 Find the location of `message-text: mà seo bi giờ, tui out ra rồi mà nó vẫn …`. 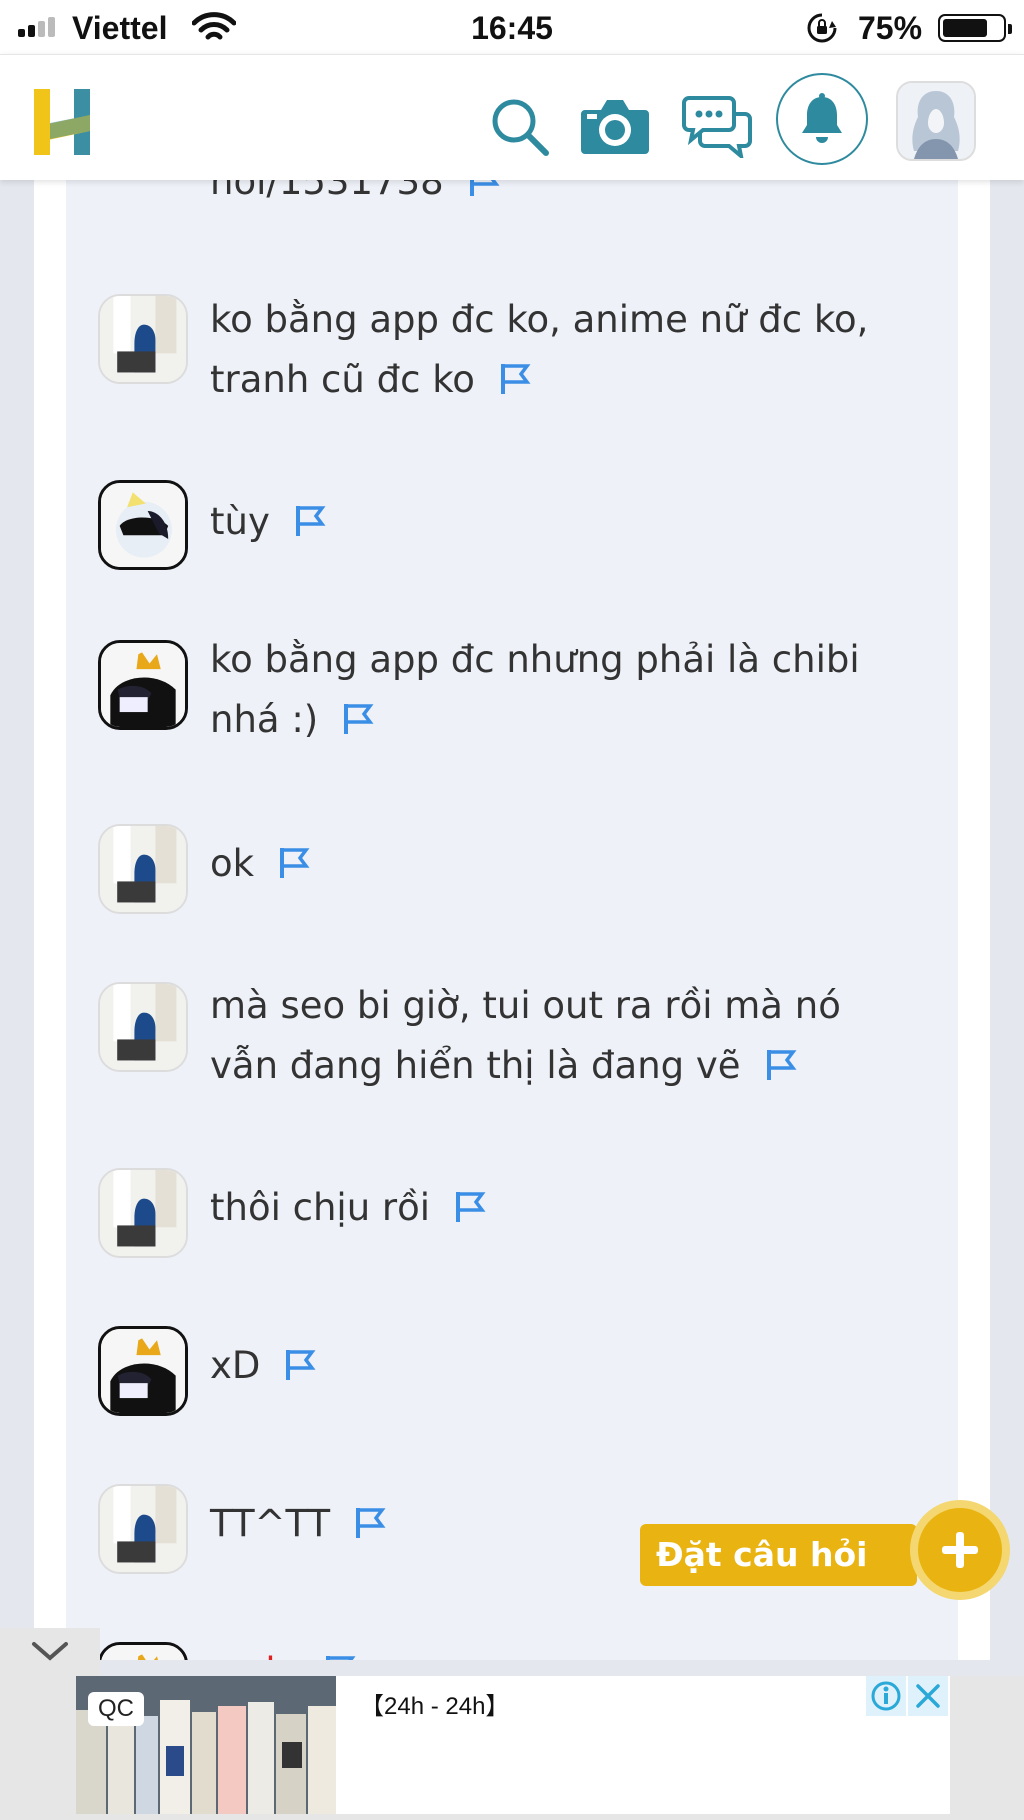

message-text: mà seo bi giờ, tui out ra rồi mà nó vẫn … is located at coordinates (525, 1035).